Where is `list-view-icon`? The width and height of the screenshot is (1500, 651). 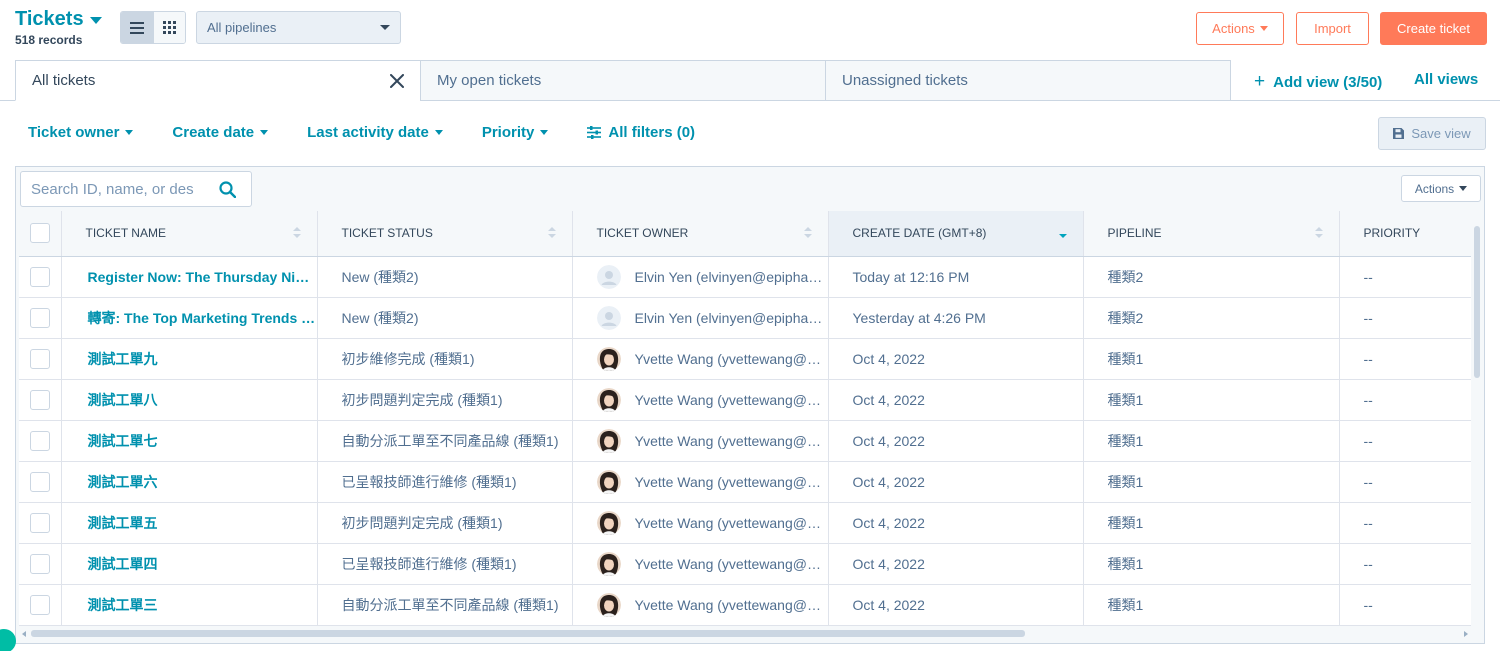 list-view-icon is located at coordinates (137, 27).